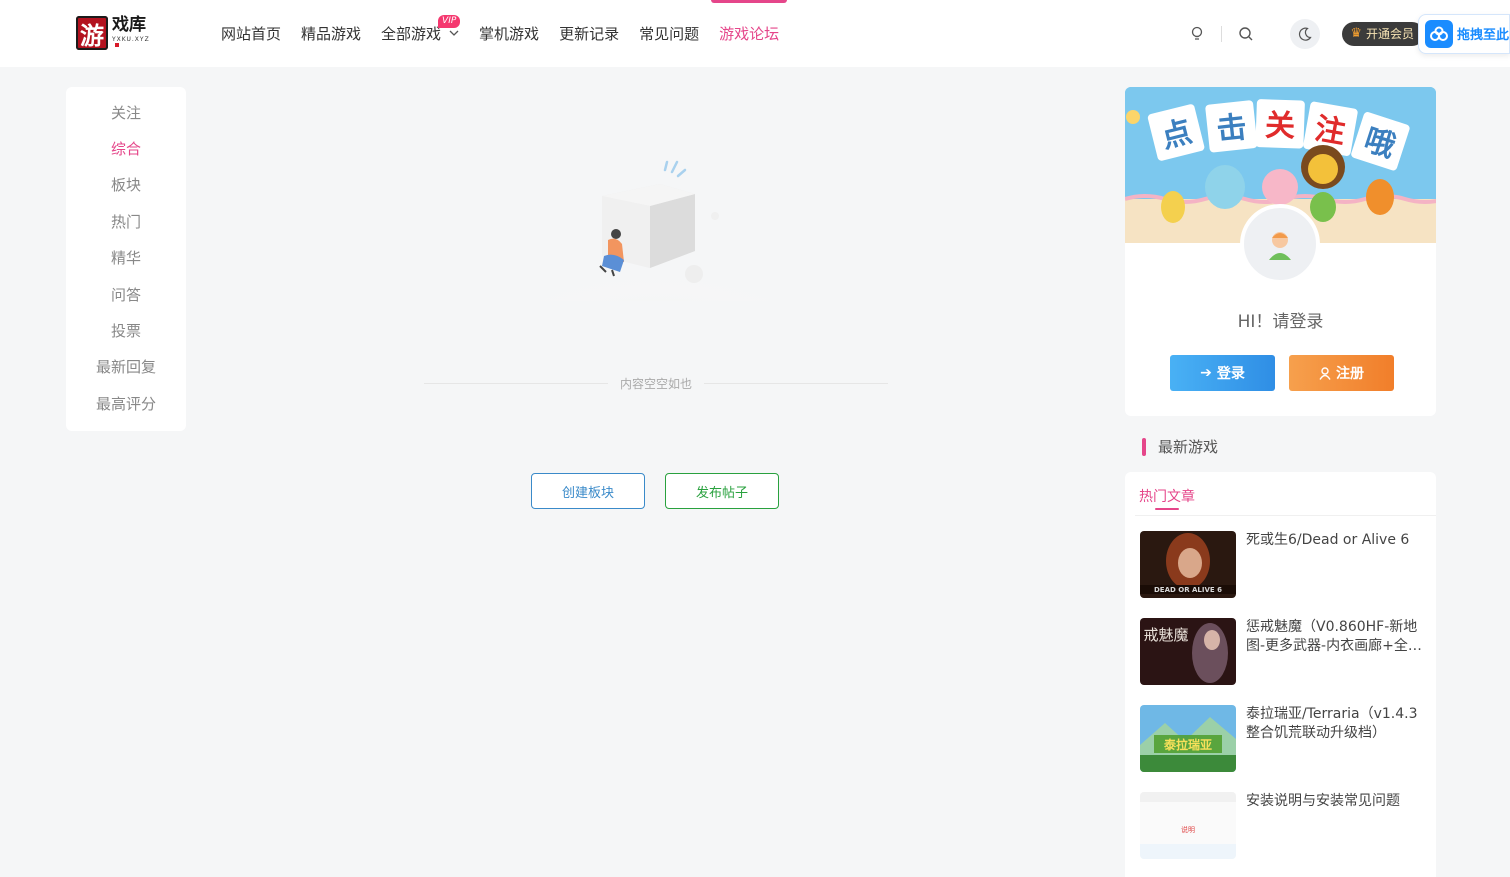 This screenshot has height=877, width=1510. What do you see at coordinates (1439, 33) in the screenshot?
I see `cloud-icon` at bounding box center [1439, 33].